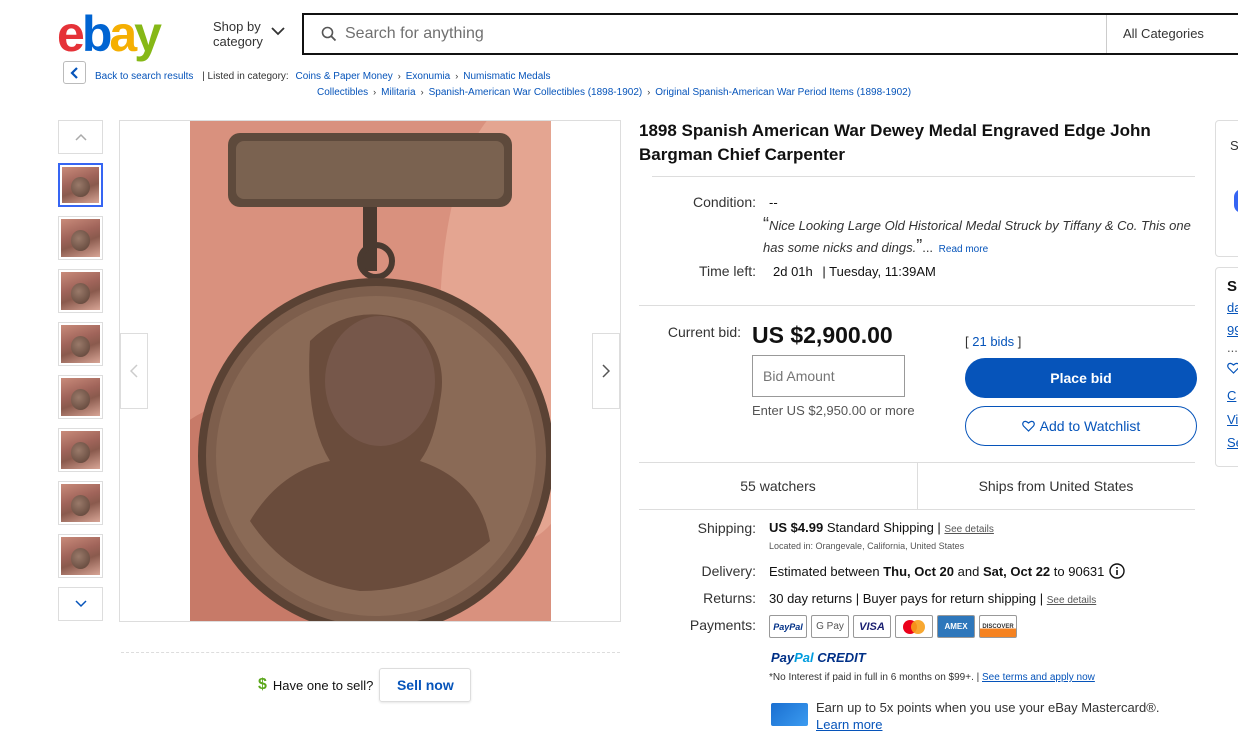  I want to click on bids-link: 21 bids, so click(993, 341).